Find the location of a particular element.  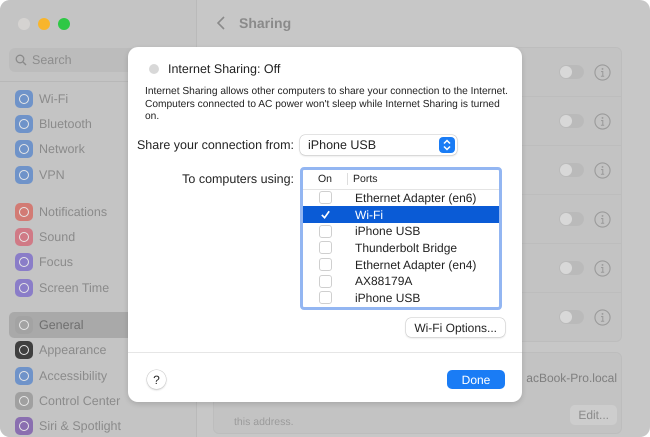

sidebar-item: Sound is located at coordinates (98, 237).